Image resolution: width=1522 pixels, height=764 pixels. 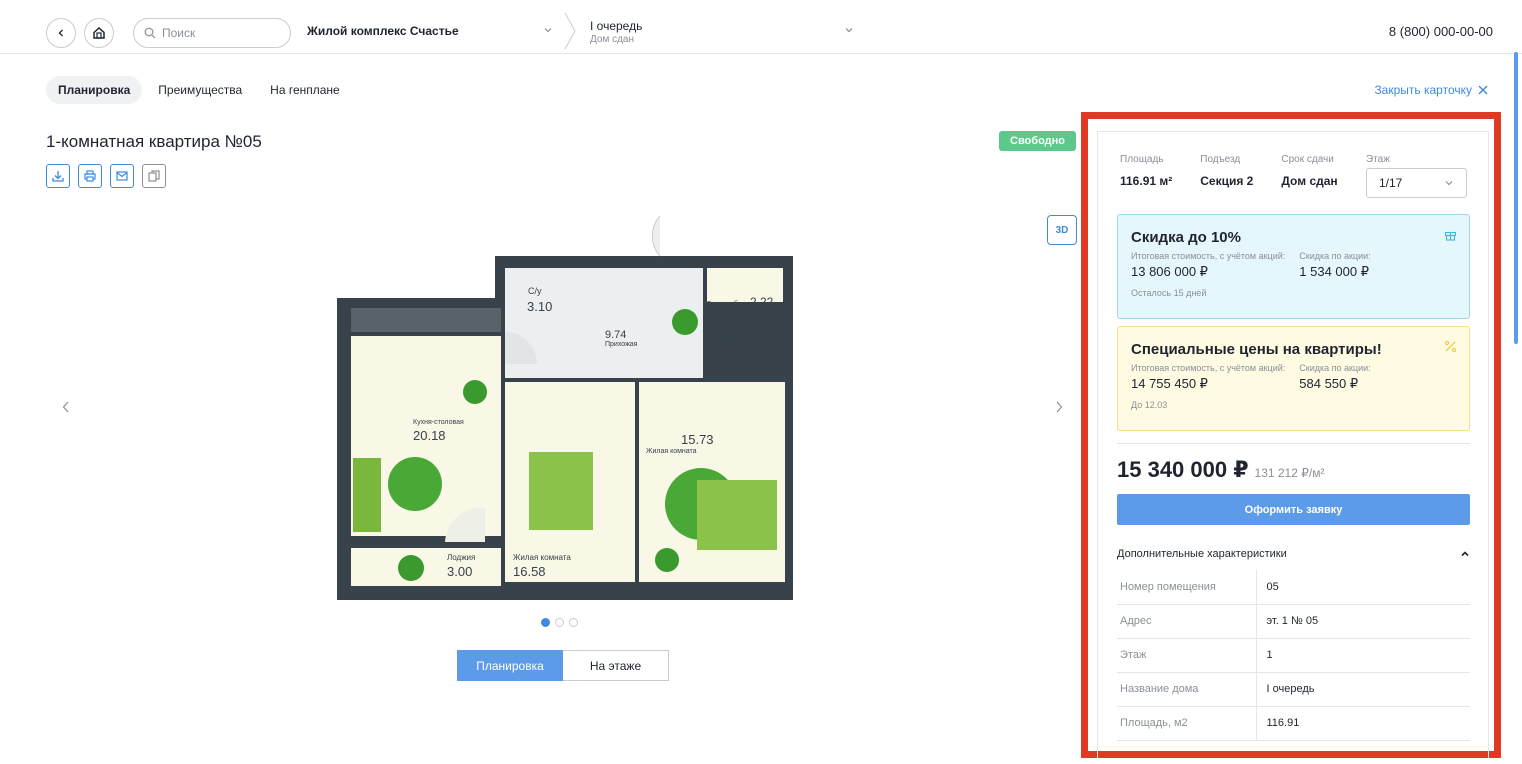 I want to click on promo-discount-label: Скидка по акции:, so click(x=1335, y=256).